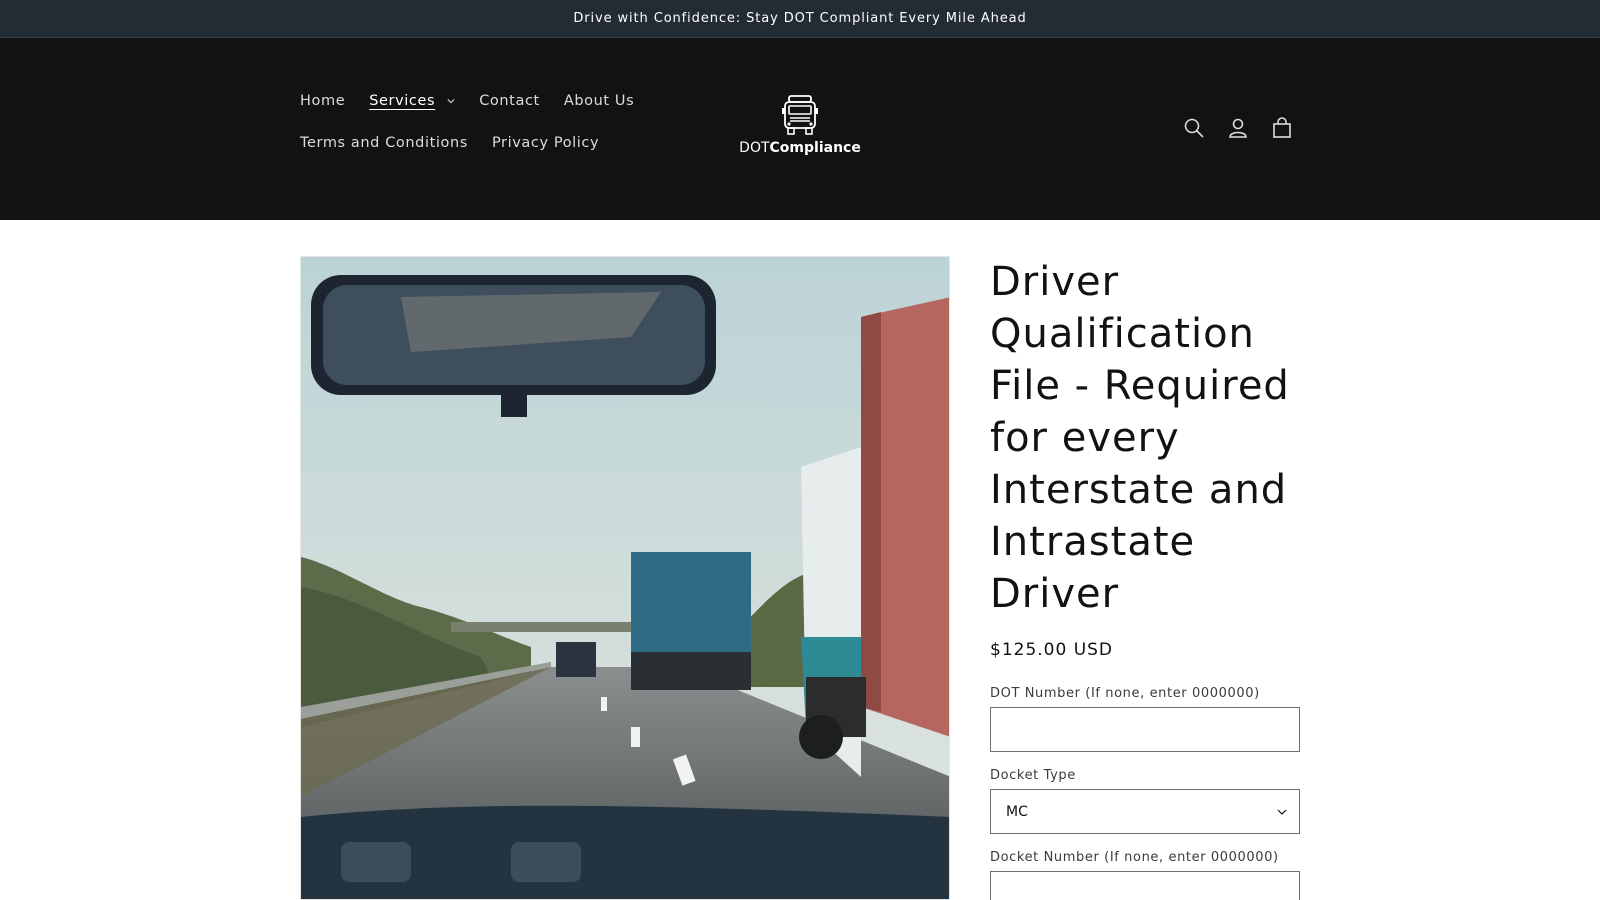 The image size is (1600, 900). What do you see at coordinates (384, 143) in the screenshot?
I see `nav-terms: Terms and Conditions` at bounding box center [384, 143].